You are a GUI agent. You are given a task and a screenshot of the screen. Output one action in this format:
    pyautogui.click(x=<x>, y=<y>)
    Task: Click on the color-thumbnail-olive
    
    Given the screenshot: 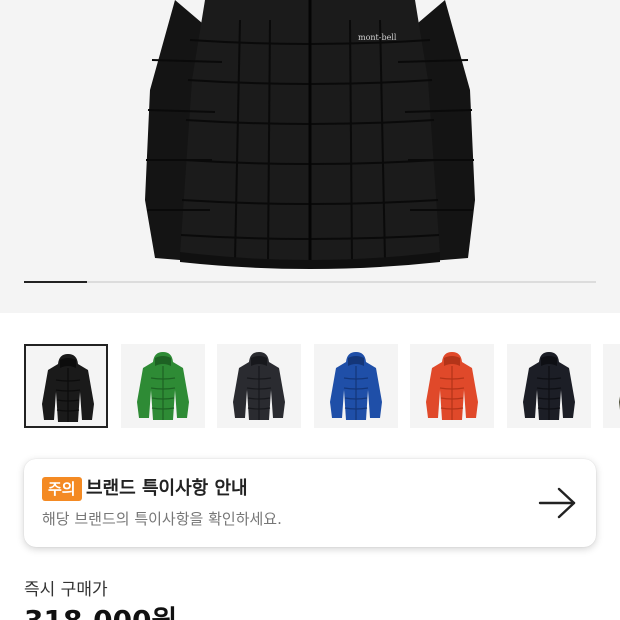 What is the action you would take?
    pyautogui.click(x=611, y=386)
    